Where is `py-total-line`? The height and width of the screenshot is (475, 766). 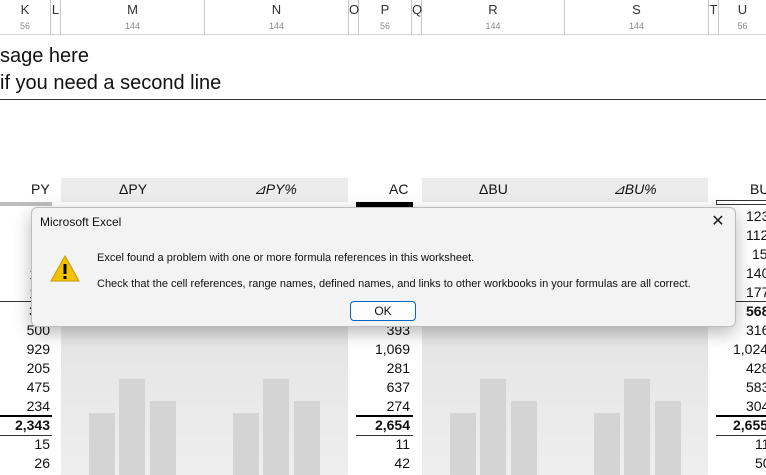 py-total-line is located at coordinates (26, 416).